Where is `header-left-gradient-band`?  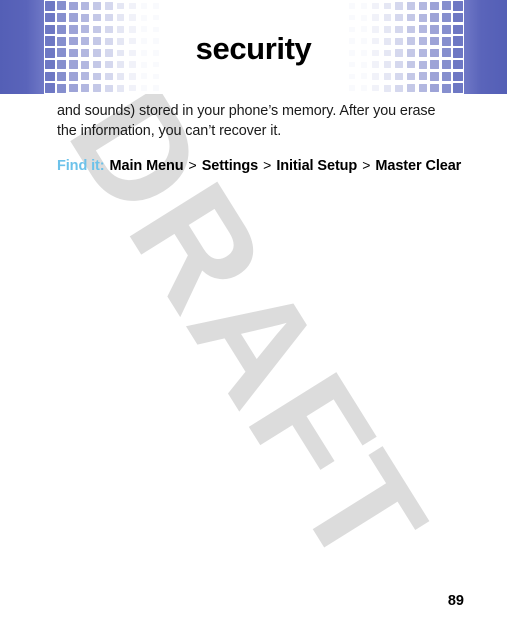
header-left-gradient-band is located at coordinates (22, 47).